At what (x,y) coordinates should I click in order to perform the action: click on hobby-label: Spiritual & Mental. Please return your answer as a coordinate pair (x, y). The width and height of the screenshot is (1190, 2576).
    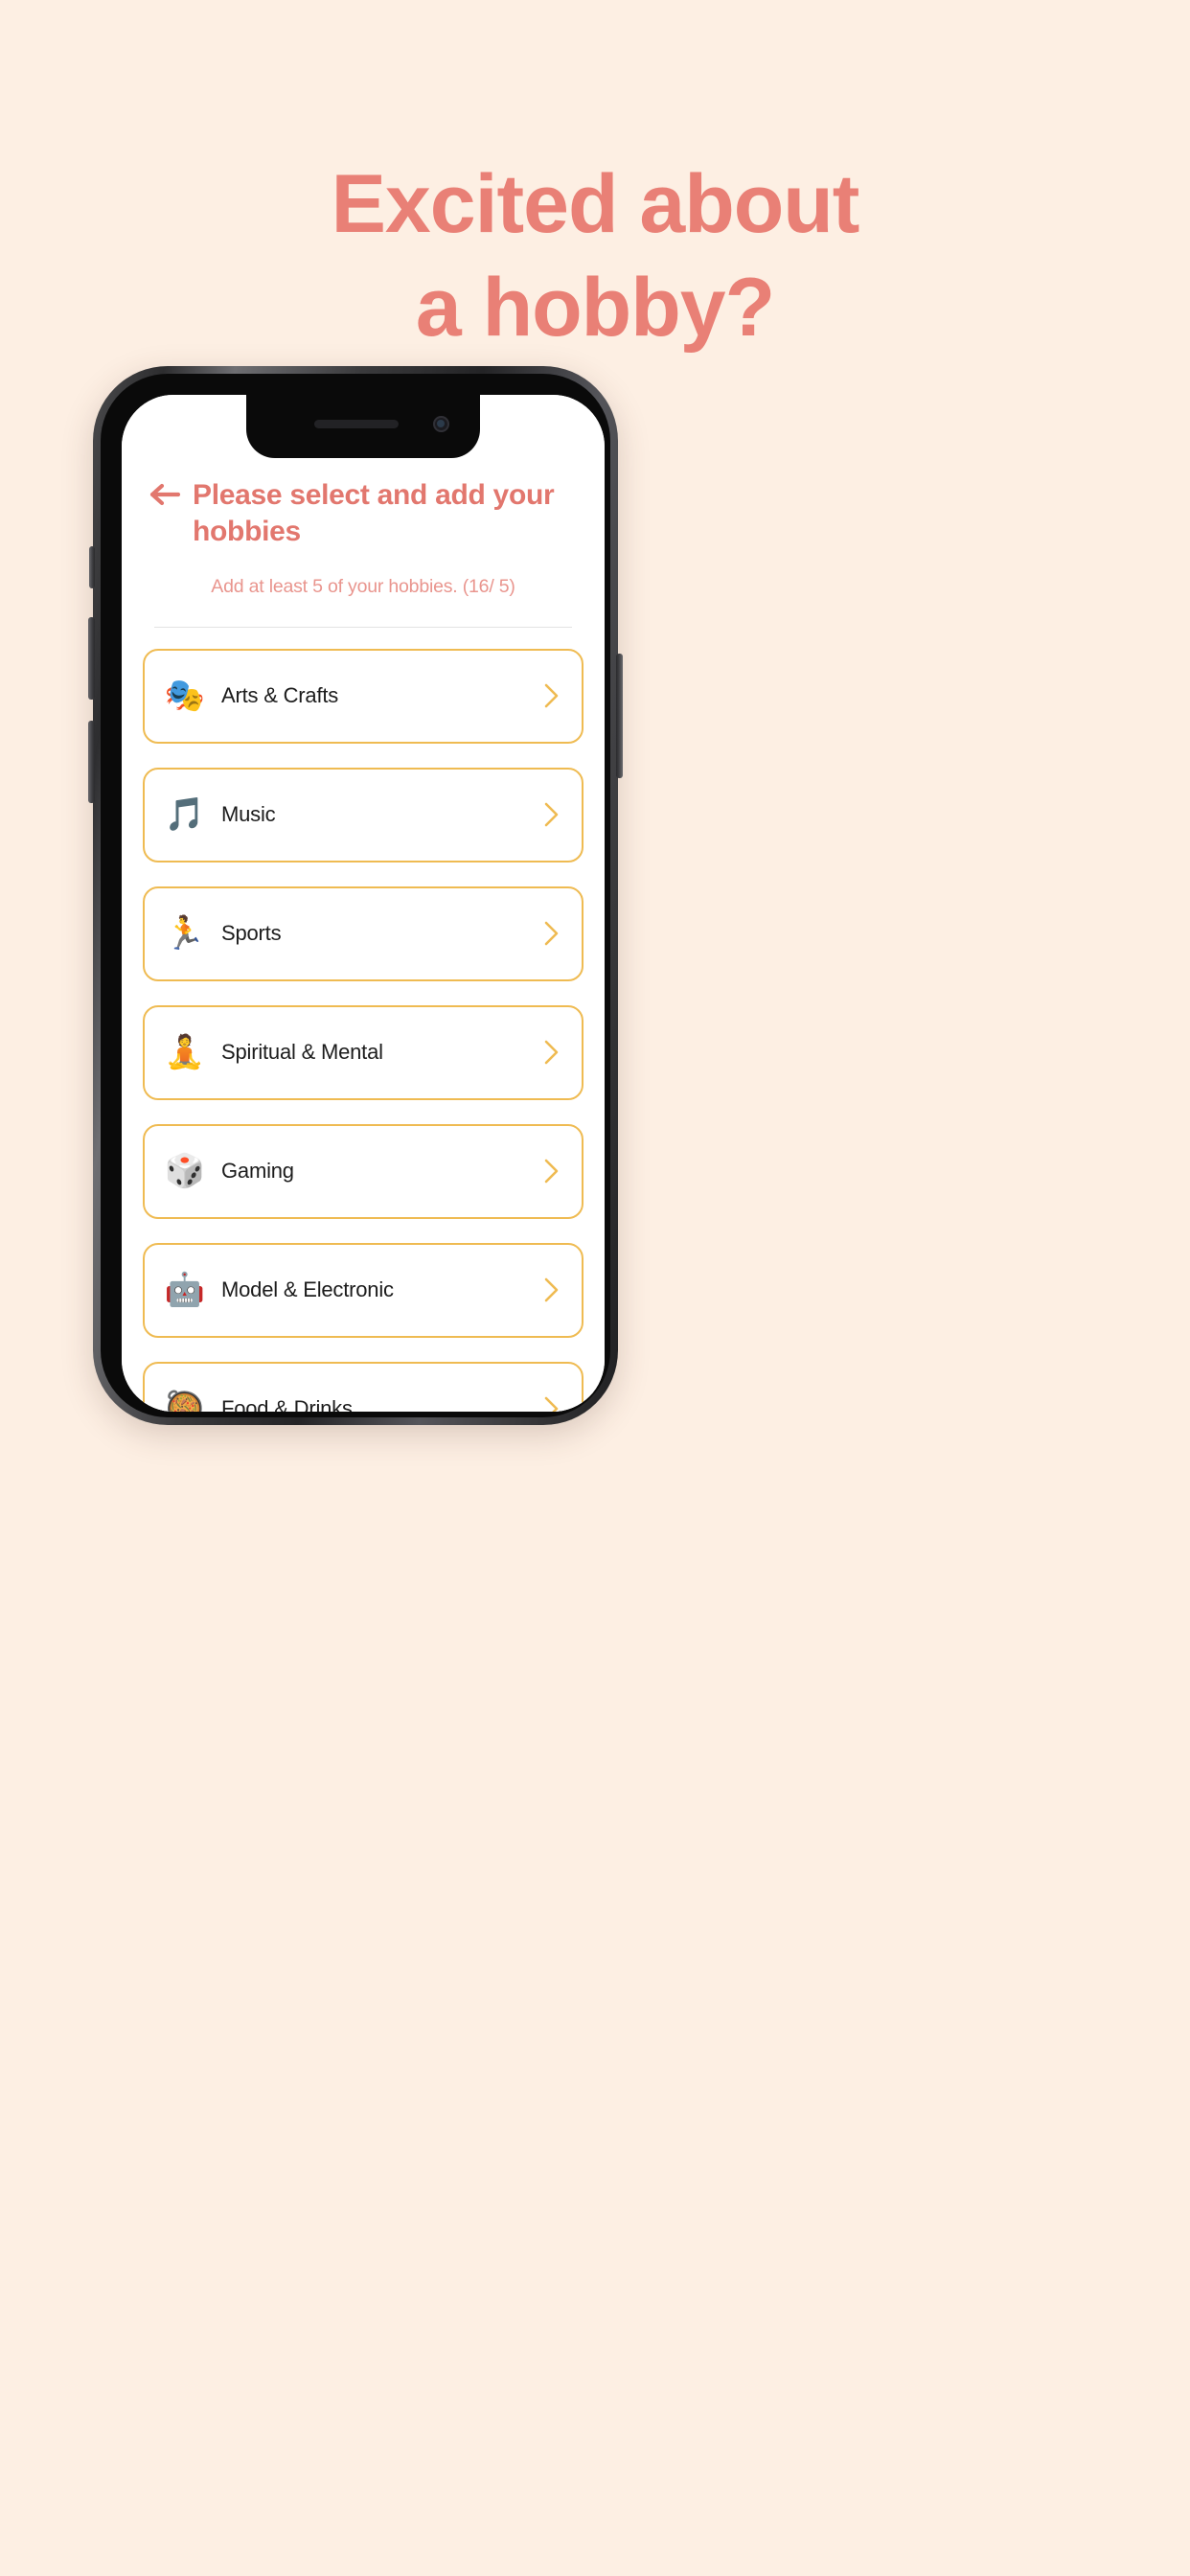
    Looking at the image, I should click on (302, 1052).